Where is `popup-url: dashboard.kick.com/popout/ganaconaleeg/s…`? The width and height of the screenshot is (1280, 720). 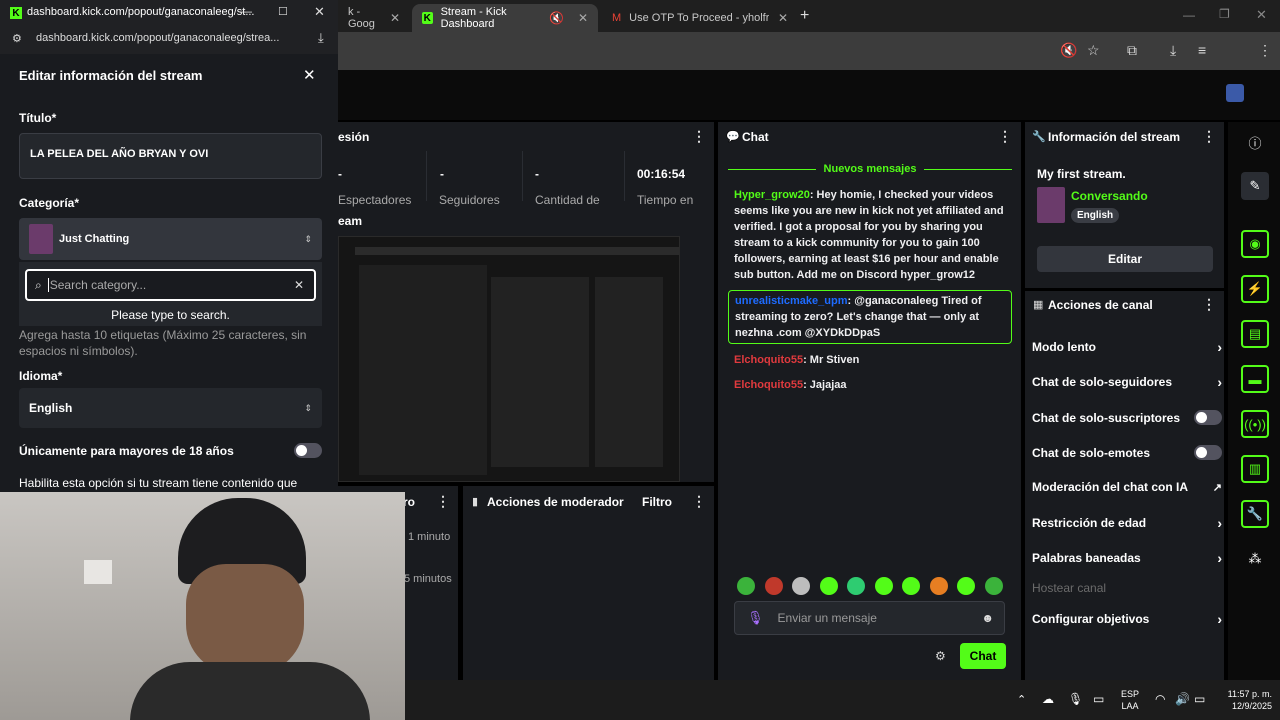 popup-url: dashboard.kick.com/popout/ganaconaleeg/s… is located at coordinates (157, 38).